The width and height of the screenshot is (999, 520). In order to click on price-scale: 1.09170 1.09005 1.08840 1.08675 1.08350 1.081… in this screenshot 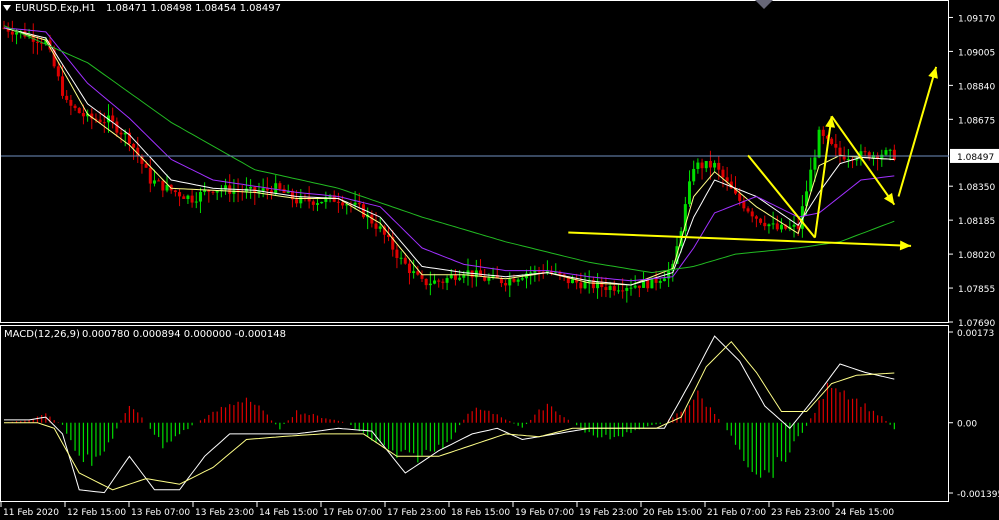, I will do `click(974, 171)`.